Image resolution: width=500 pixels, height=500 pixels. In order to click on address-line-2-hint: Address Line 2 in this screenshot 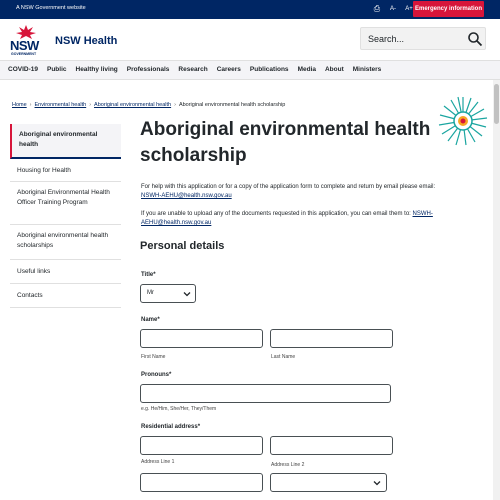, I will do `click(288, 465)`.